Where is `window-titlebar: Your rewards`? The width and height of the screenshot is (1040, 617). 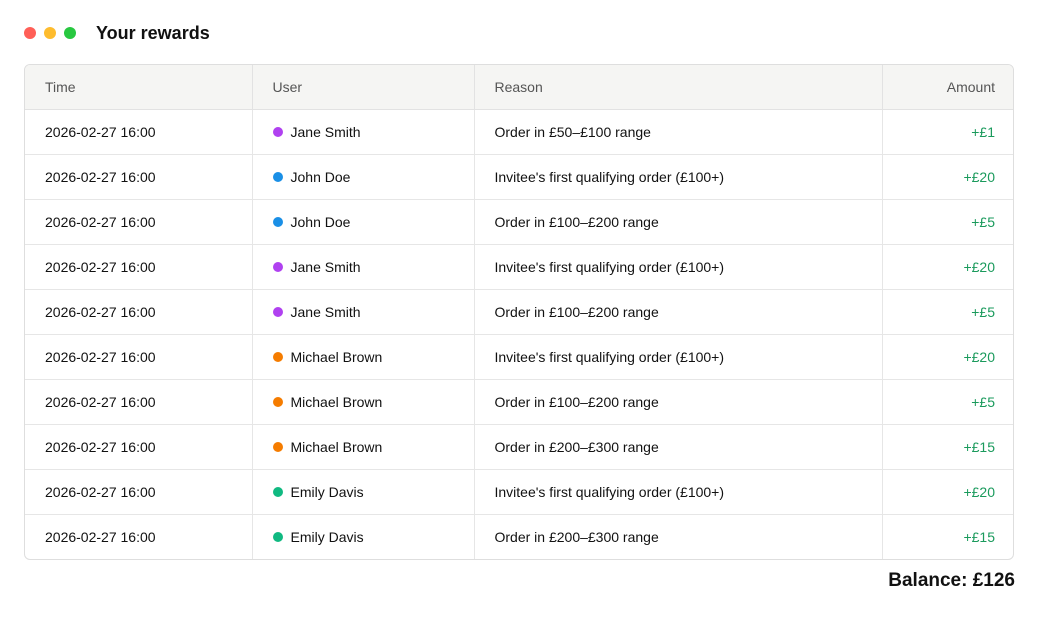 window-titlebar: Your rewards is located at coordinates (117, 33).